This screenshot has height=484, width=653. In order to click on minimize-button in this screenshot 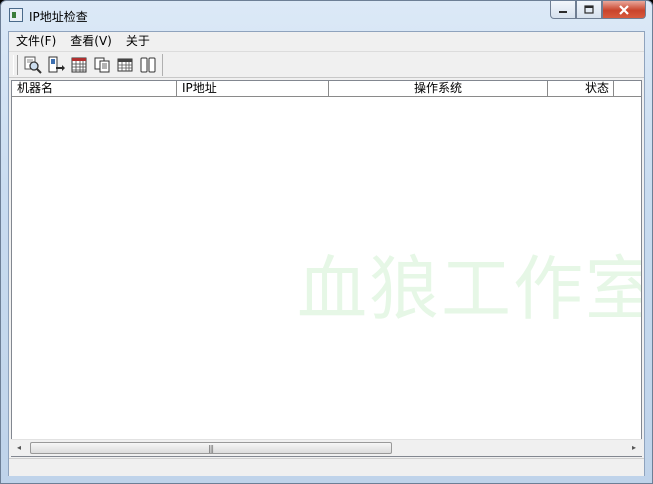, I will do `click(563, 10)`.